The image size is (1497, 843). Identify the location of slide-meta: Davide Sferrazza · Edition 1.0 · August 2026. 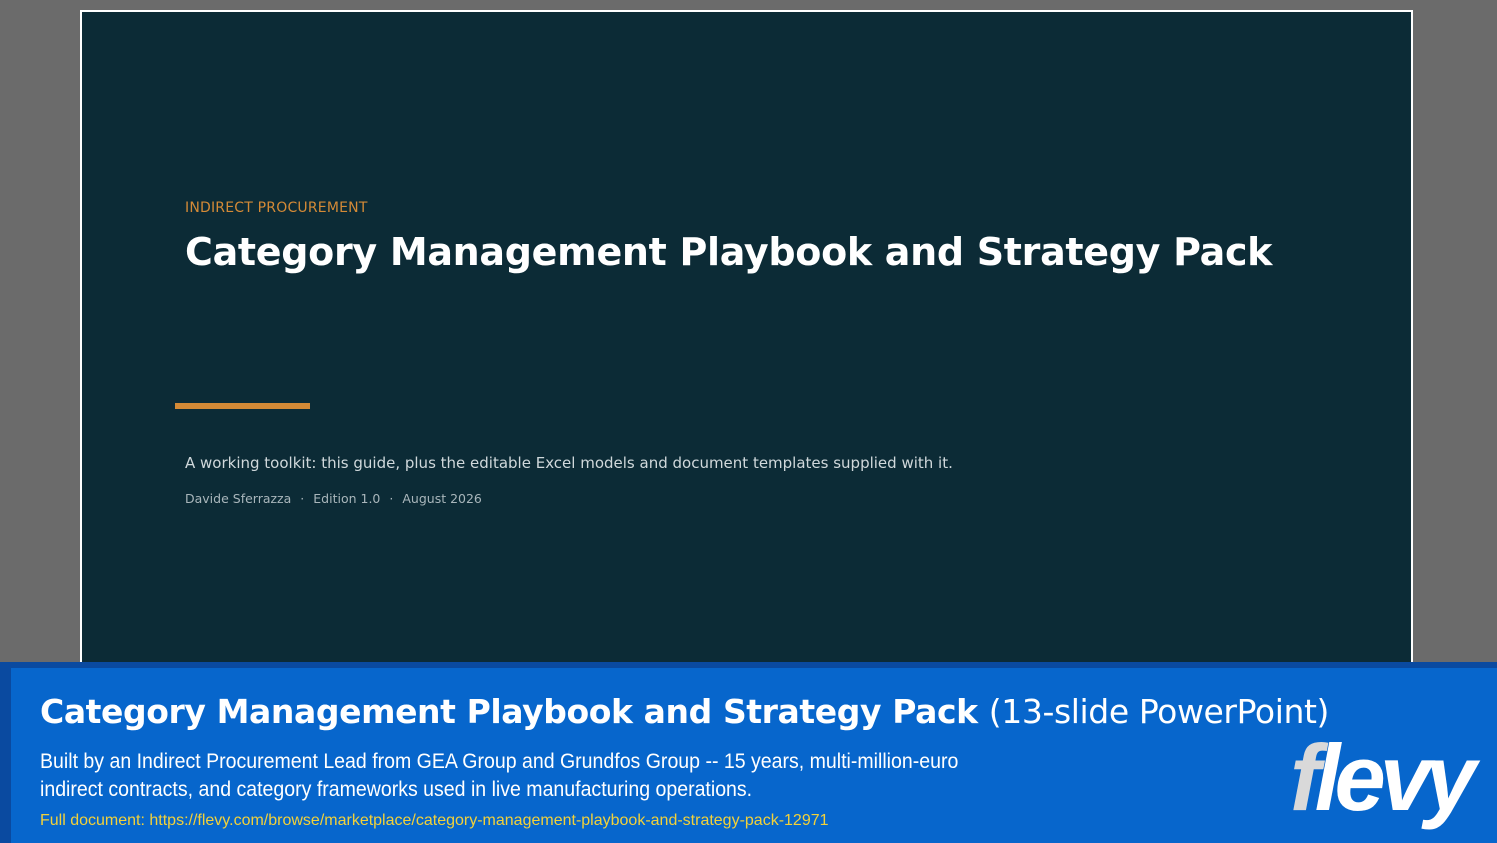
(333, 498).